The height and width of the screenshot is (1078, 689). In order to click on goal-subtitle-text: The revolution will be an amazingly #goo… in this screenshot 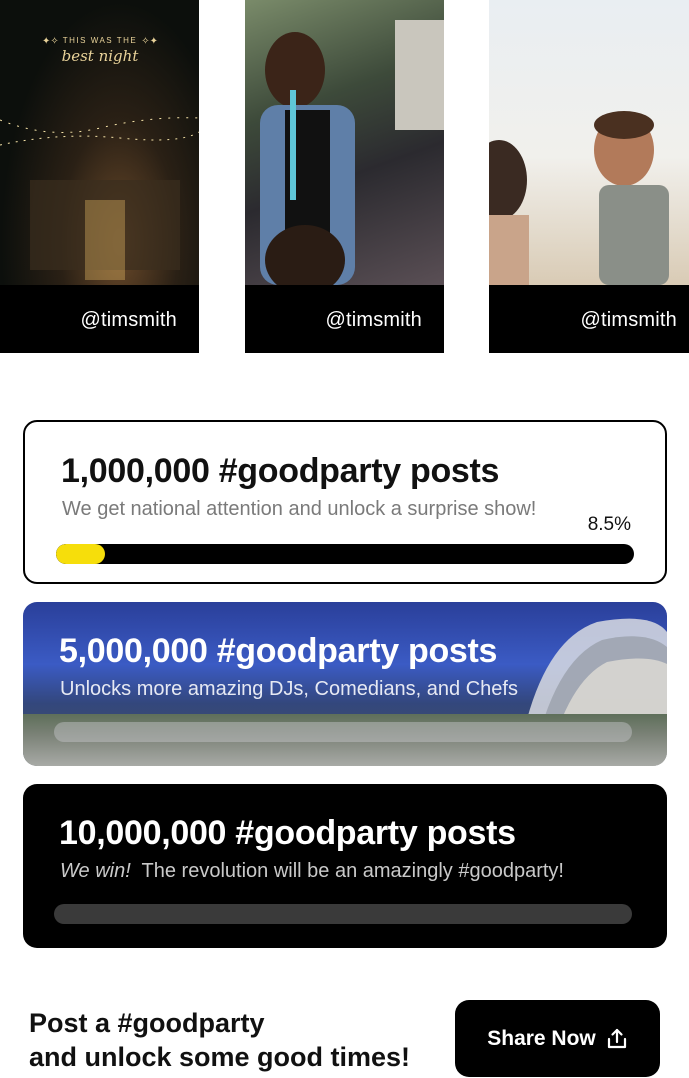, I will do `click(352, 871)`.